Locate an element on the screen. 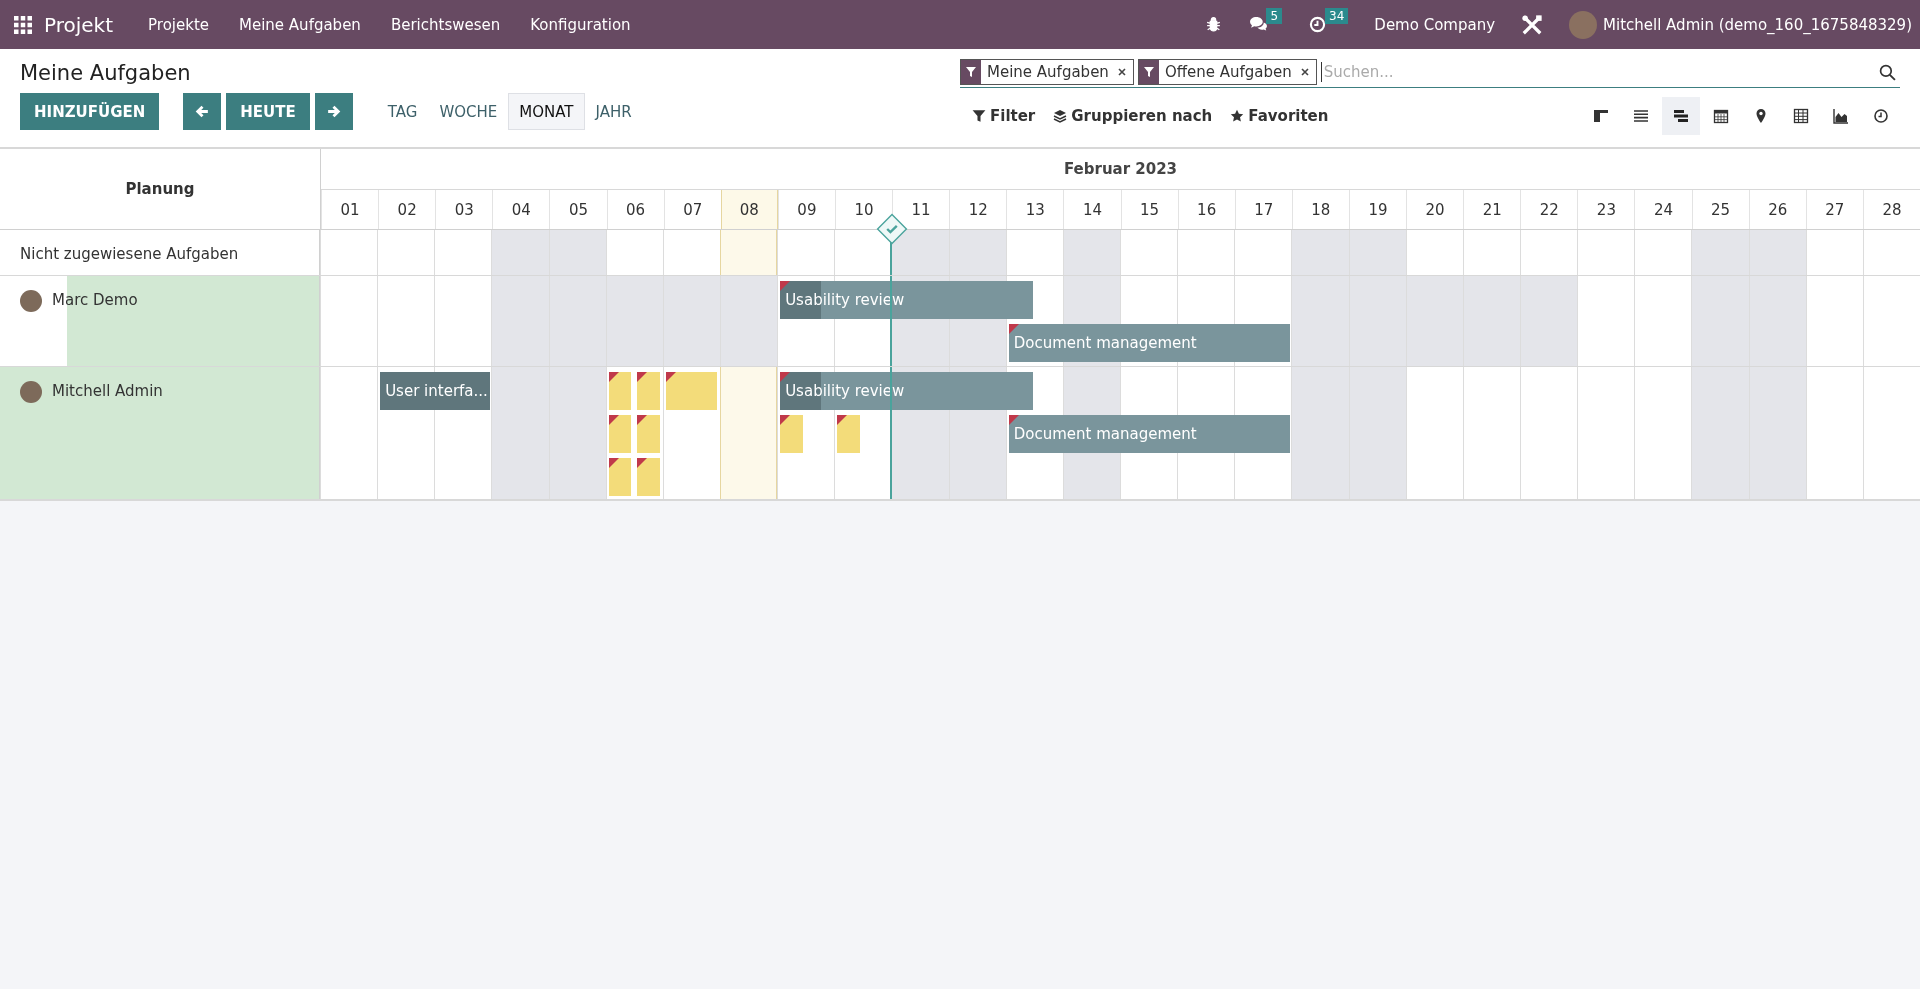 This screenshot has width=1920, height=989. day-header: 09 is located at coordinates (806, 209).